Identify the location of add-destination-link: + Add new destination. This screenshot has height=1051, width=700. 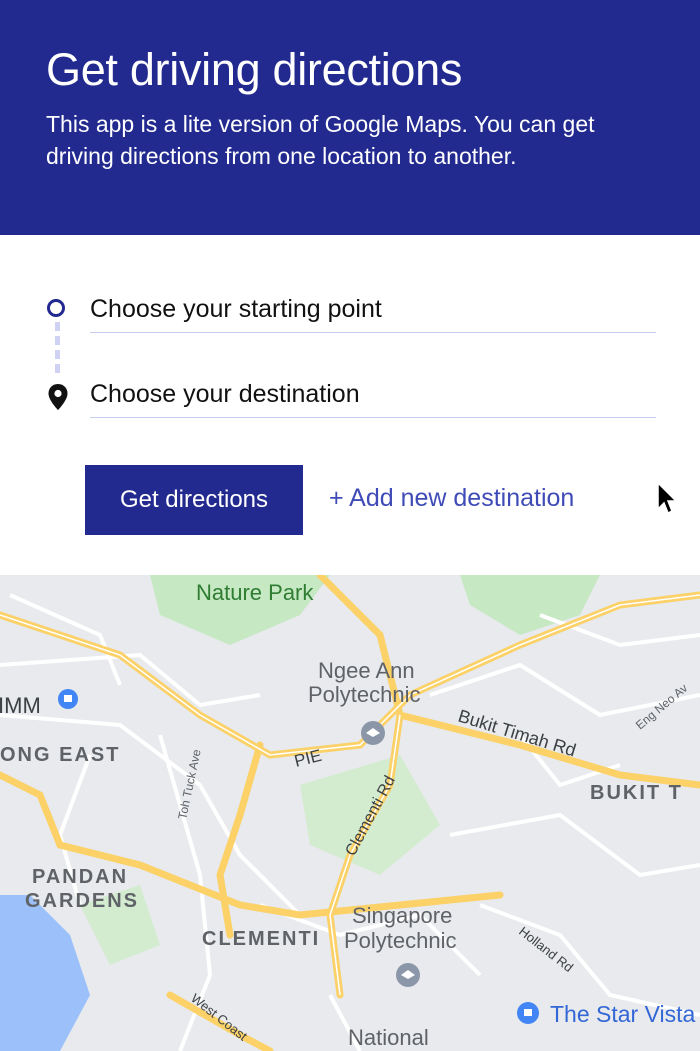
(451, 498).